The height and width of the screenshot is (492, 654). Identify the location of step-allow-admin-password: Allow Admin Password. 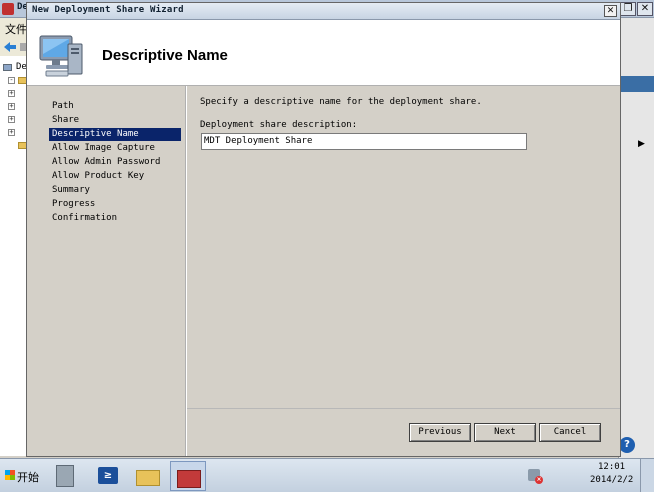
(115, 162).